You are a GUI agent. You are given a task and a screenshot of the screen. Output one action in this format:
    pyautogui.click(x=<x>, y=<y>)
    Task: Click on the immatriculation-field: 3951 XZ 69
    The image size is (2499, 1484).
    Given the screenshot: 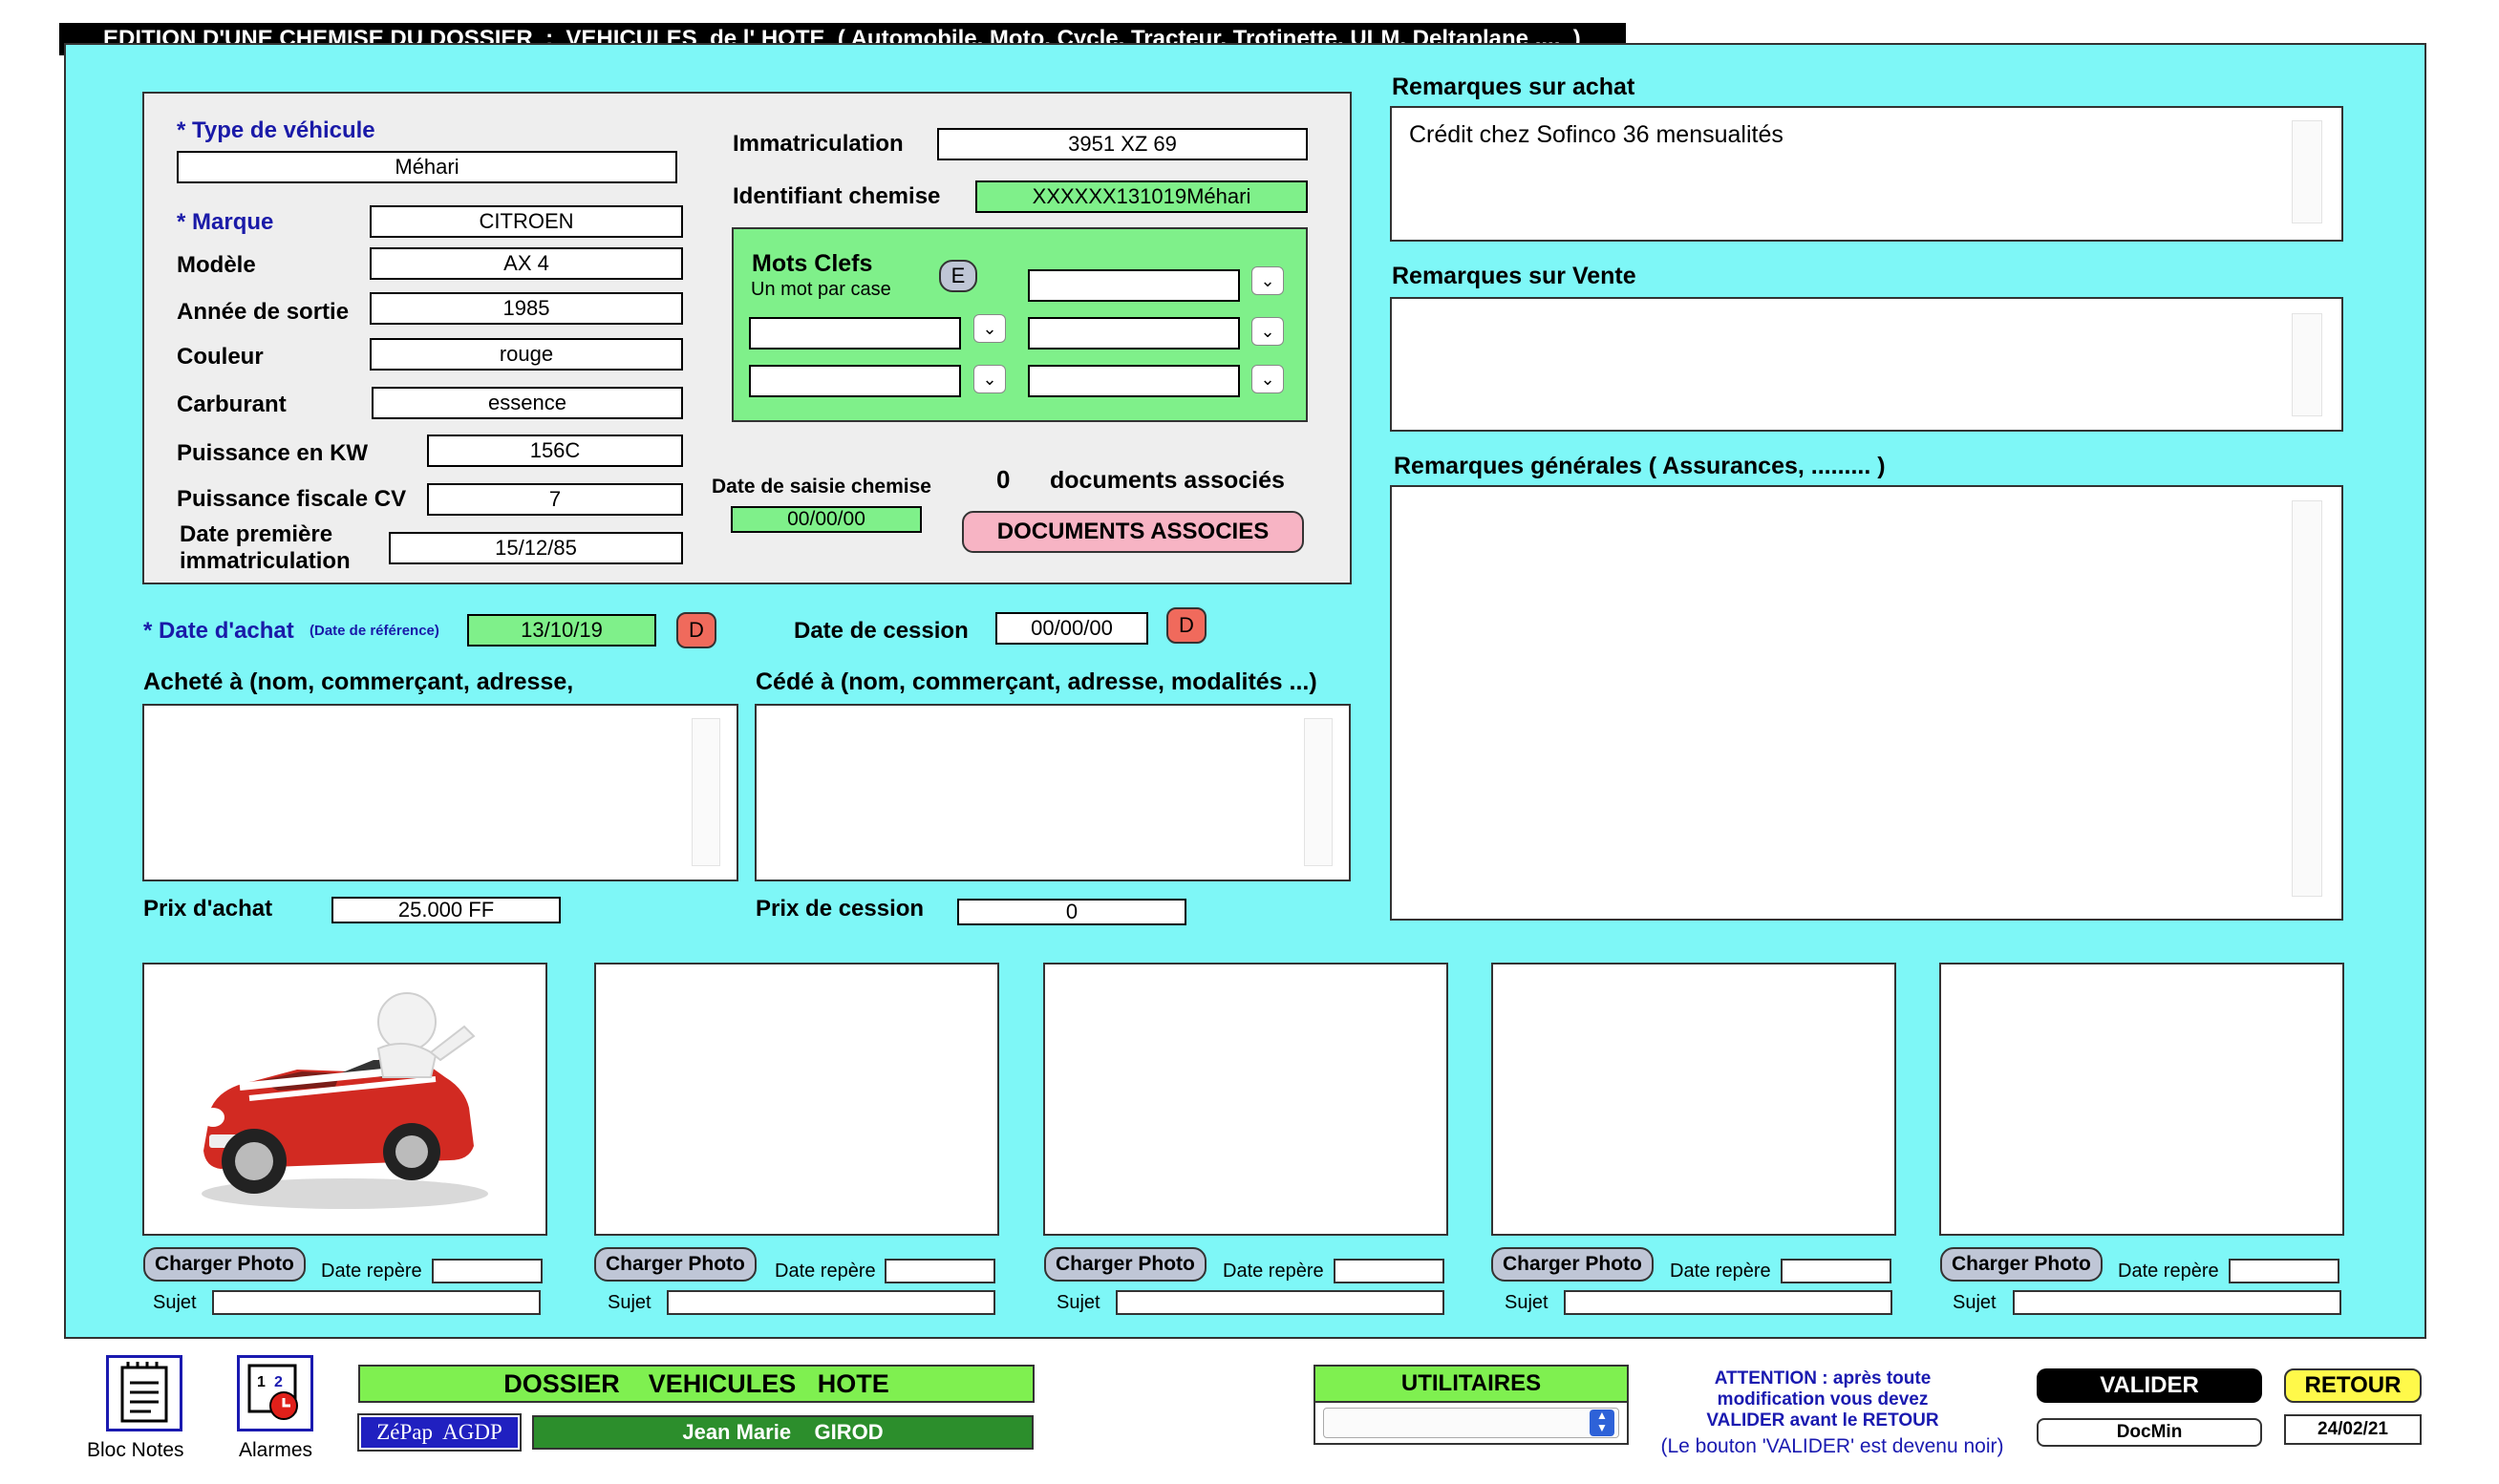 What is the action you would take?
    pyautogui.click(x=1122, y=144)
    